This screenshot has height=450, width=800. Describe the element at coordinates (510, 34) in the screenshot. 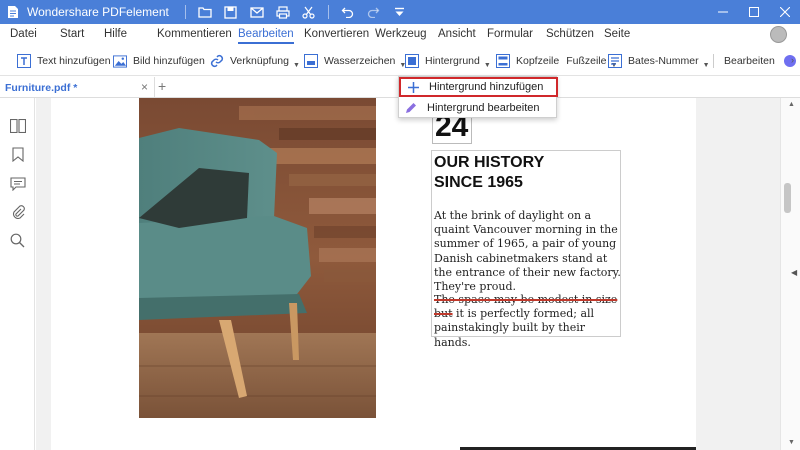

I see `menu-formular: Formular` at that location.